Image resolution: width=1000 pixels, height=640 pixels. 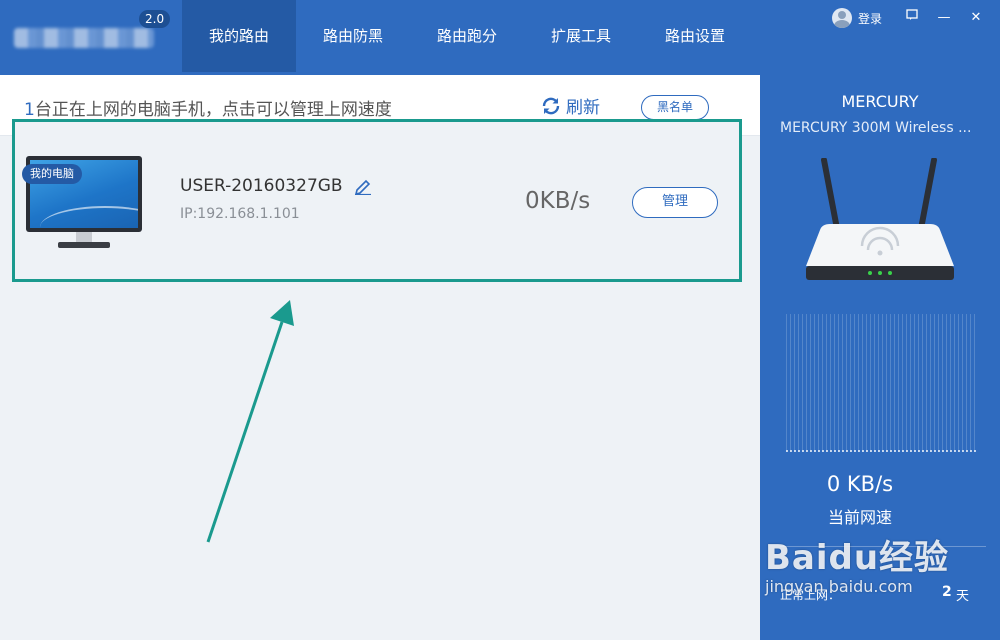 I want to click on current-speed-value: 0 KB/s, so click(x=860, y=484).